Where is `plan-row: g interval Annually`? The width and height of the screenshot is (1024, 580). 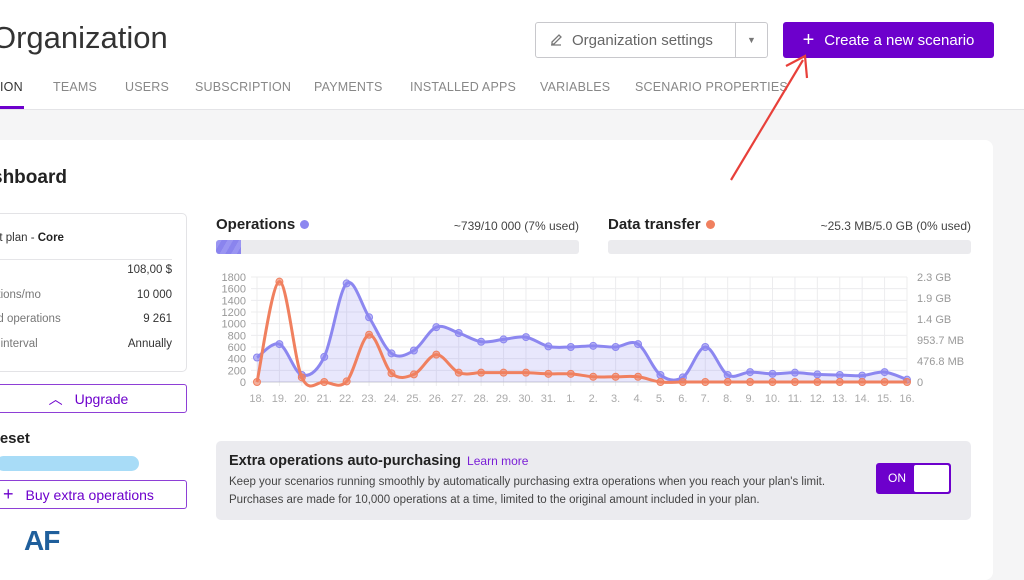 plan-row: g interval Annually is located at coordinates (86, 344).